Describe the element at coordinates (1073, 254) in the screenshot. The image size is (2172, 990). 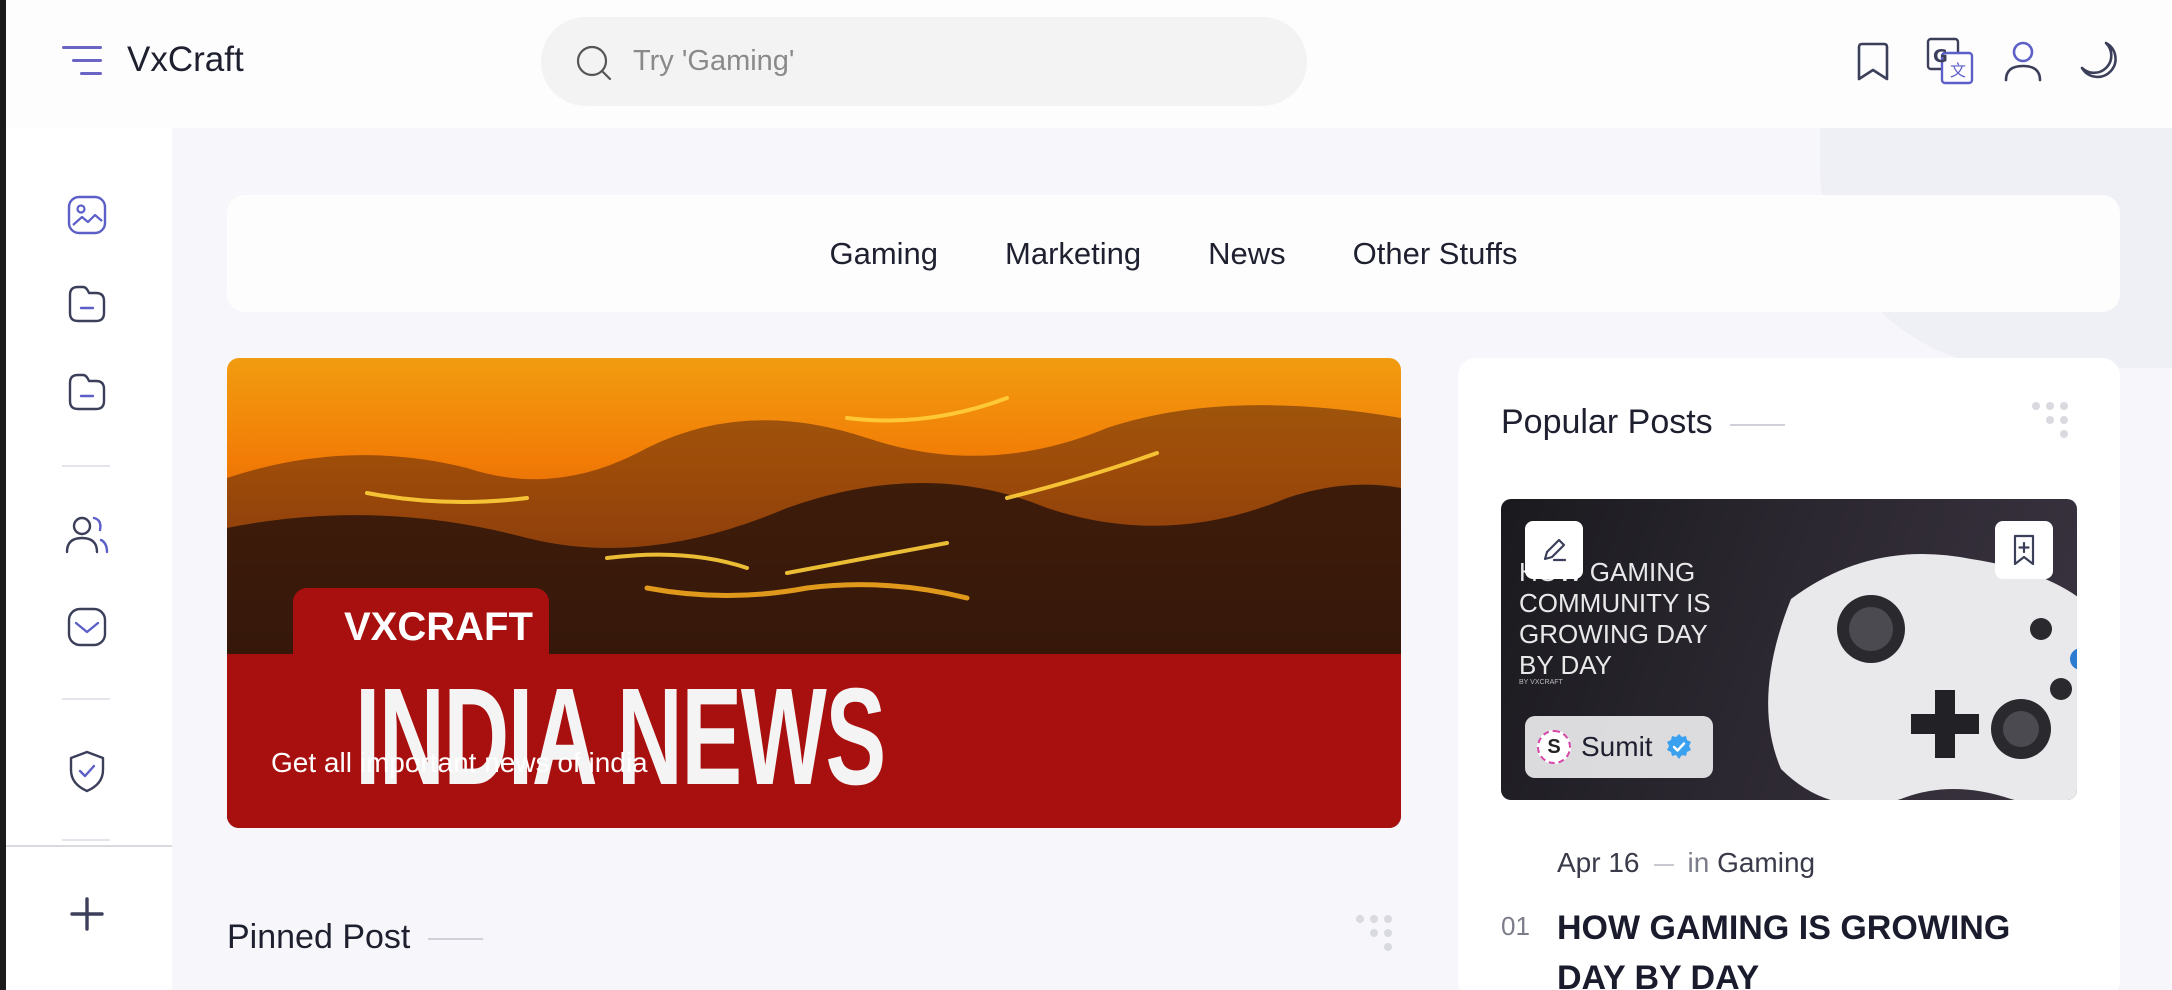
I see `category-marketing: Marketing` at that location.